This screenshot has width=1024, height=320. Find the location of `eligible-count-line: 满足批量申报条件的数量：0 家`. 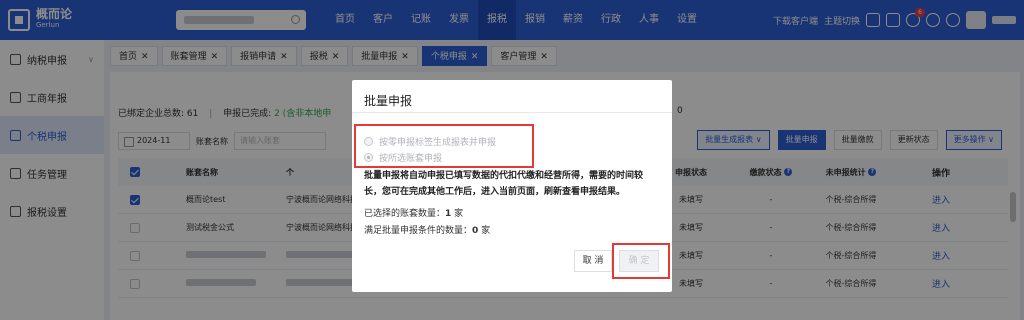

eligible-count-line: 满足批量申报条件的数量：0 家 is located at coordinates (427, 229).